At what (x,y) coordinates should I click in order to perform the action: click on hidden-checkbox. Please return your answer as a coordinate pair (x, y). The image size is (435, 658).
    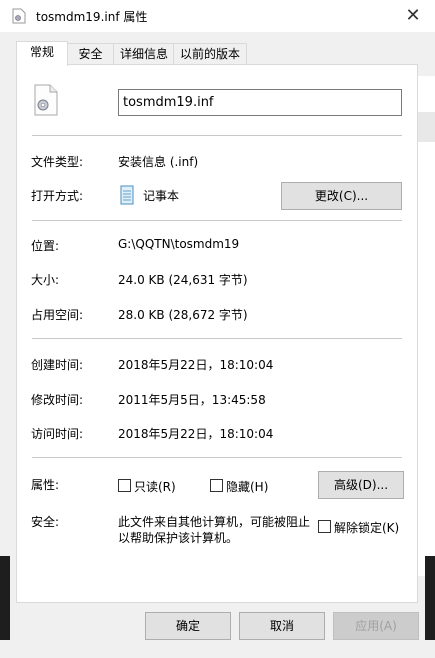
    Looking at the image, I should click on (216, 485).